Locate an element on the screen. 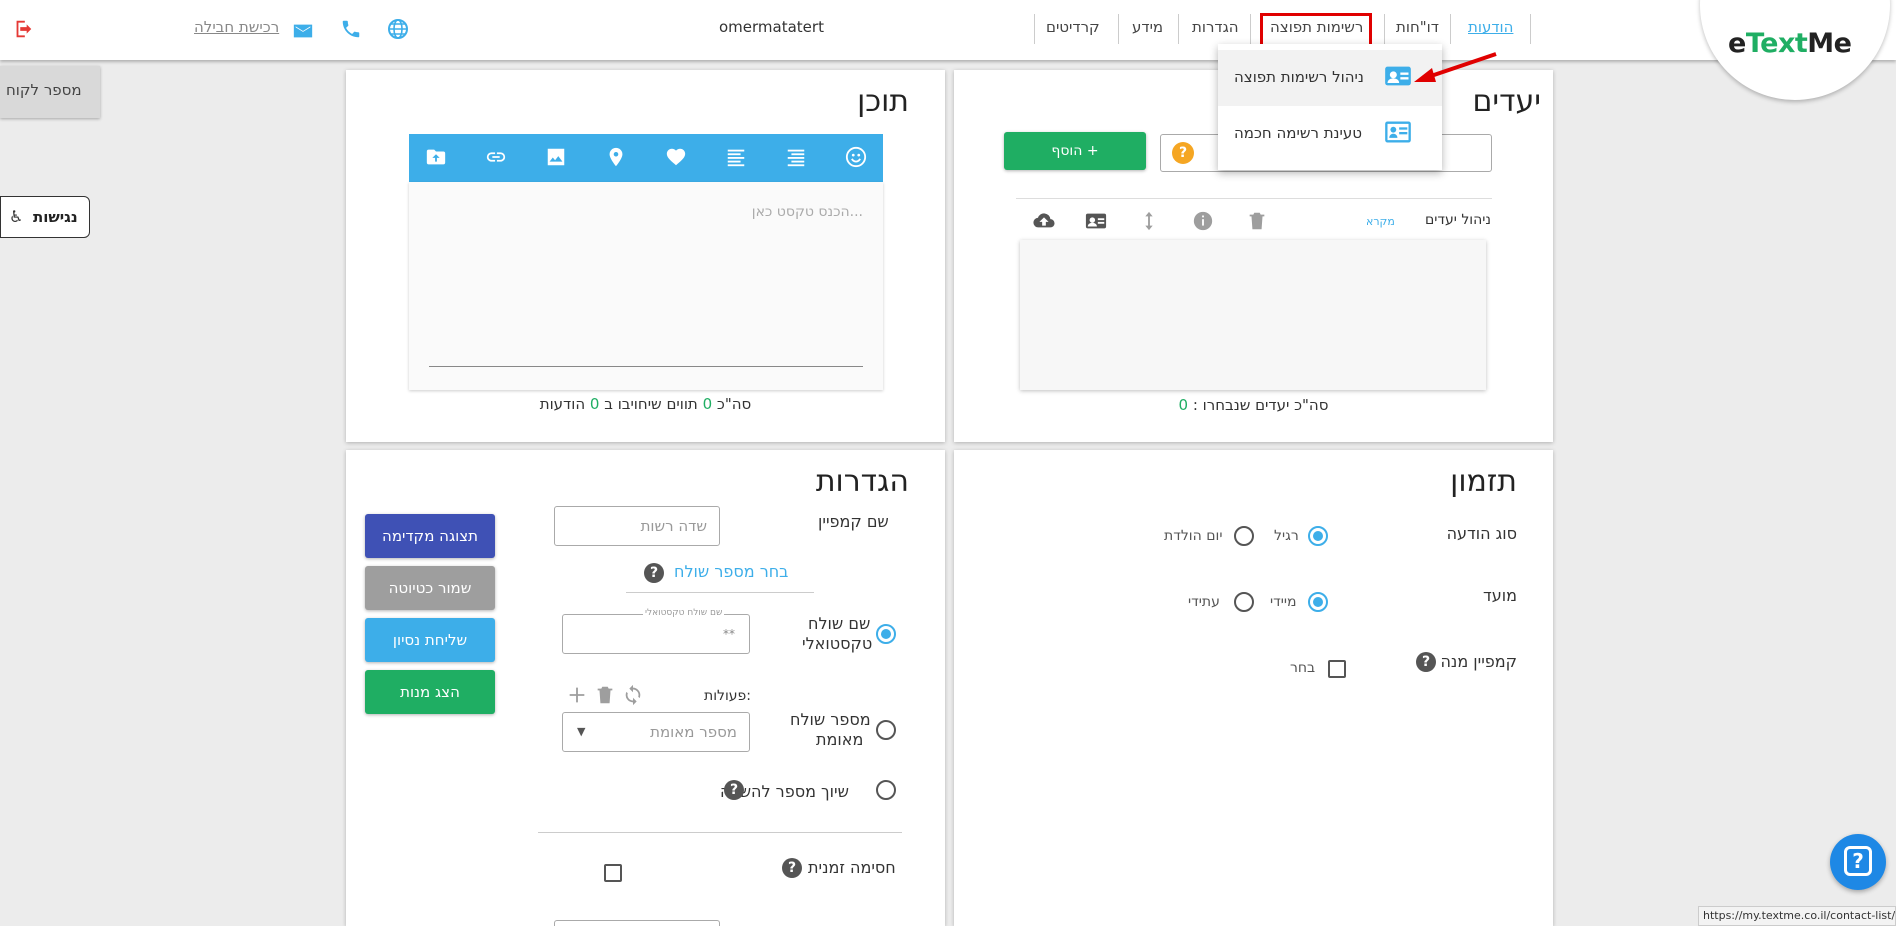  sort-icon is located at coordinates (1149, 223).